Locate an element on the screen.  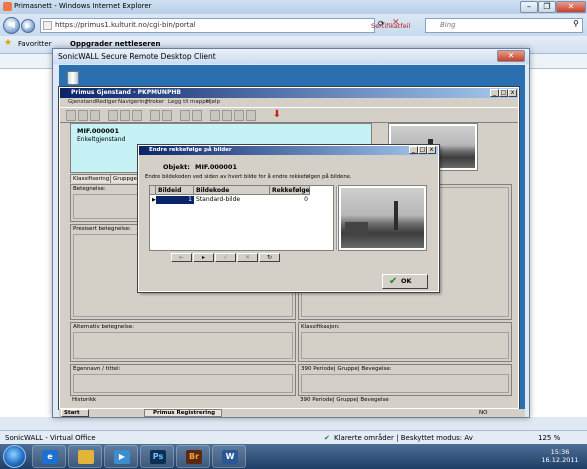
primus-close-button: x is located at coordinates (512, 93).